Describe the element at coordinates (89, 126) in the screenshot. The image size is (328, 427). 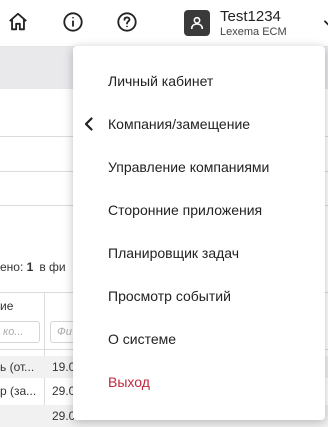
I see `chevron-left-icon` at that location.